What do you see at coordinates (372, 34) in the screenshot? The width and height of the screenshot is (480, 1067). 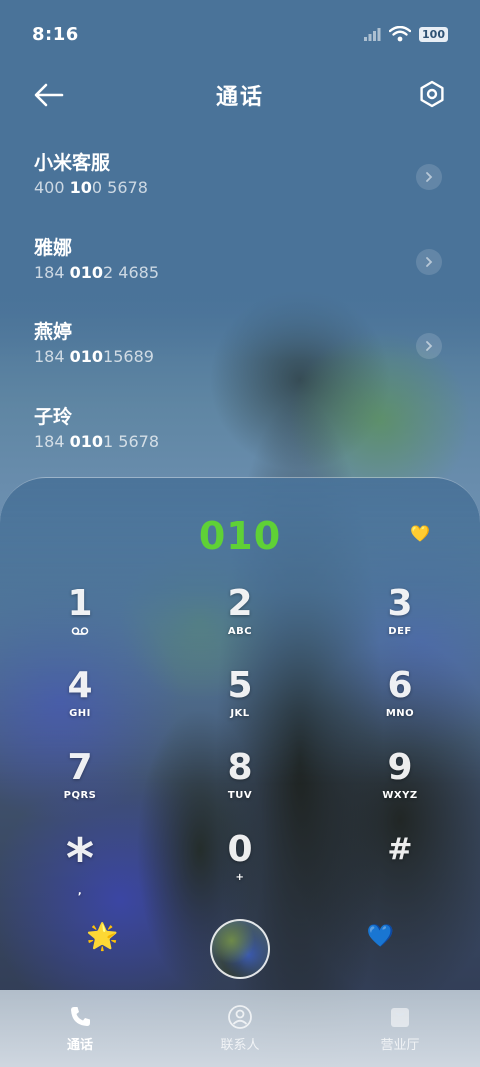 I see `signal-icon` at bounding box center [372, 34].